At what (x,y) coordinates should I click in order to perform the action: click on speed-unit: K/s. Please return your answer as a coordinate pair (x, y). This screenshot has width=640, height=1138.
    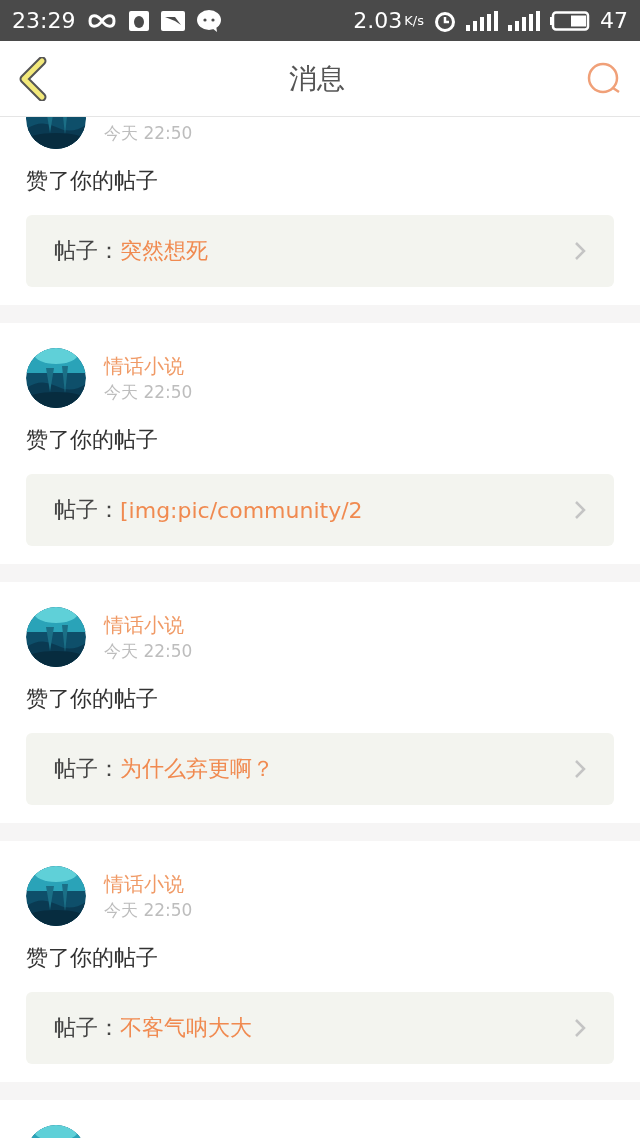
    Looking at the image, I should click on (414, 20).